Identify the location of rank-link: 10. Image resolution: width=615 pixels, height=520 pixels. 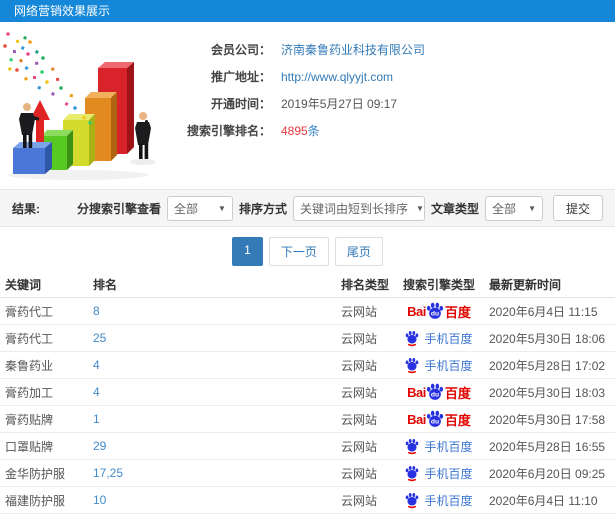
(99, 500).